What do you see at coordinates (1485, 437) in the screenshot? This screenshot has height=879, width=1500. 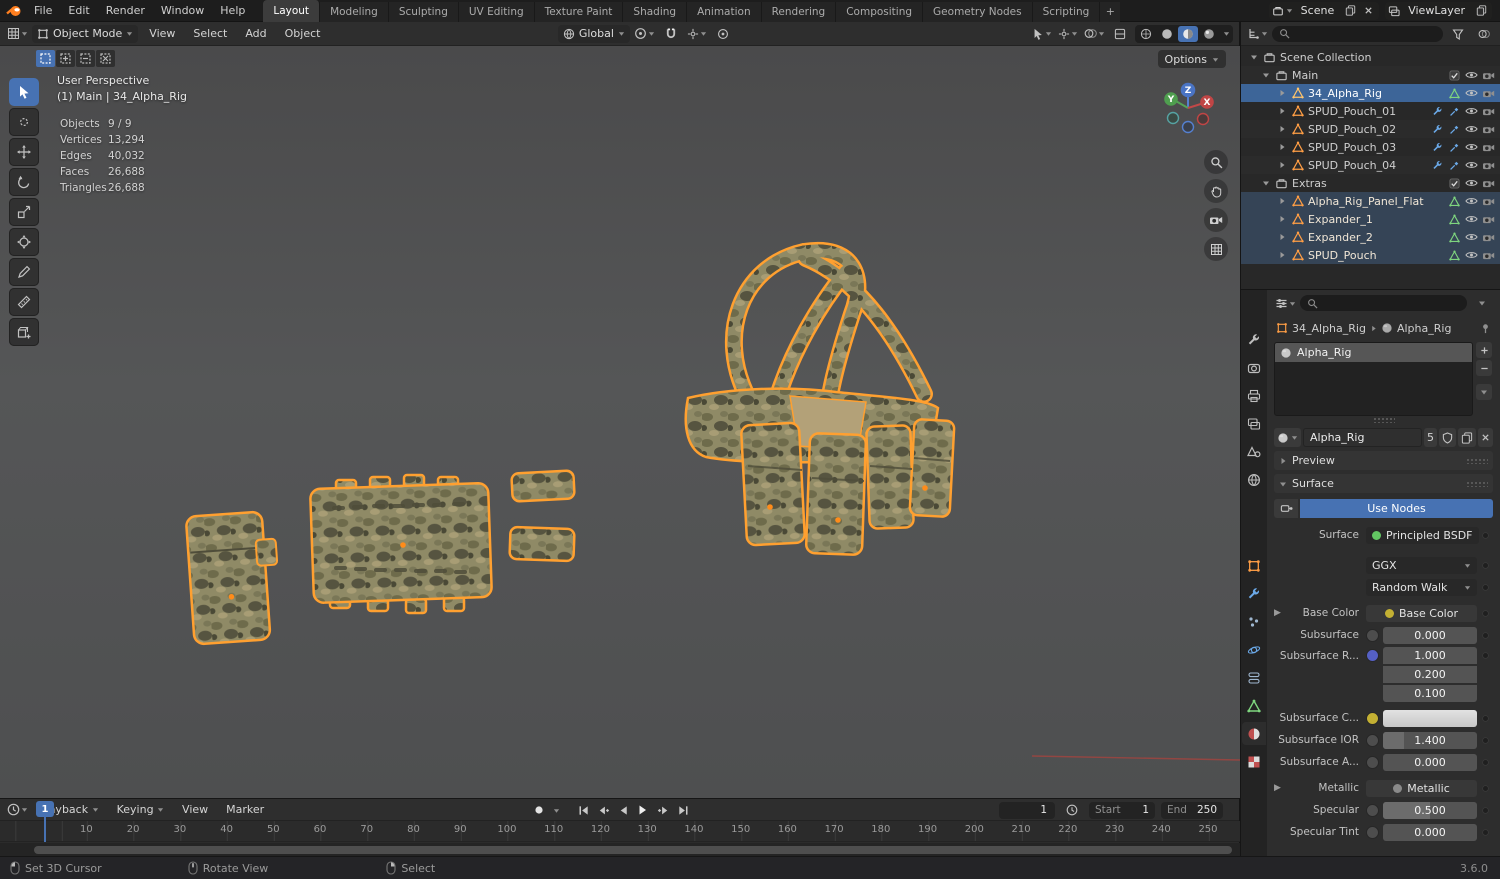 I see `unlink-material-icon` at bounding box center [1485, 437].